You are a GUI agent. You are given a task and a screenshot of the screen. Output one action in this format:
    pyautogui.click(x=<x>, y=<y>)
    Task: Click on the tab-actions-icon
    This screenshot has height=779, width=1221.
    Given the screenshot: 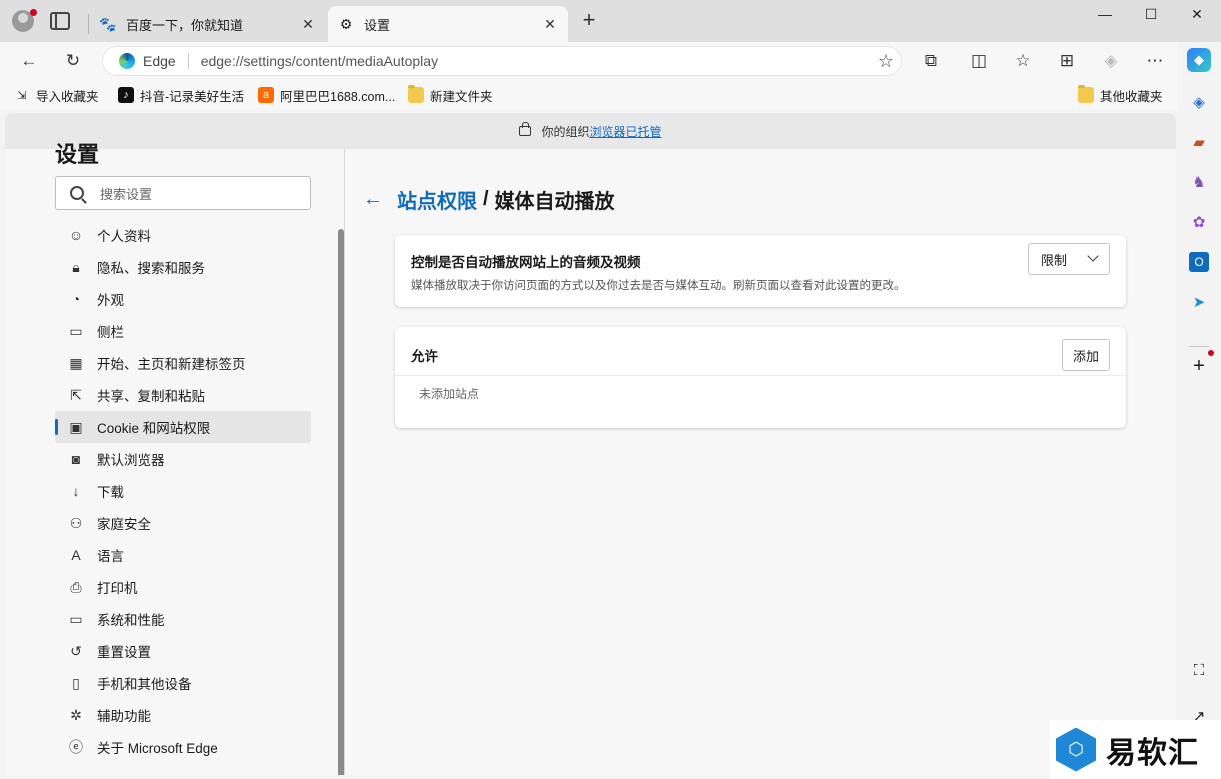 What is the action you would take?
    pyautogui.click(x=60, y=21)
    